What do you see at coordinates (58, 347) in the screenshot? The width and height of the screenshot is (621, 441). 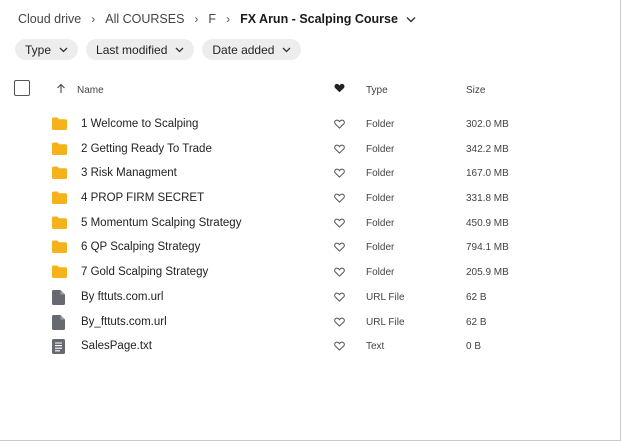 I see `text-file-icon` at bounding box center [58, 347].